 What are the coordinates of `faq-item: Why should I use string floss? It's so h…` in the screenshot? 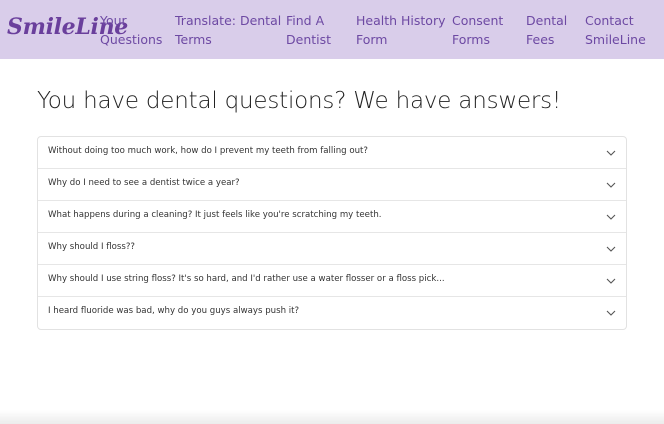 It's located at (332, 281).